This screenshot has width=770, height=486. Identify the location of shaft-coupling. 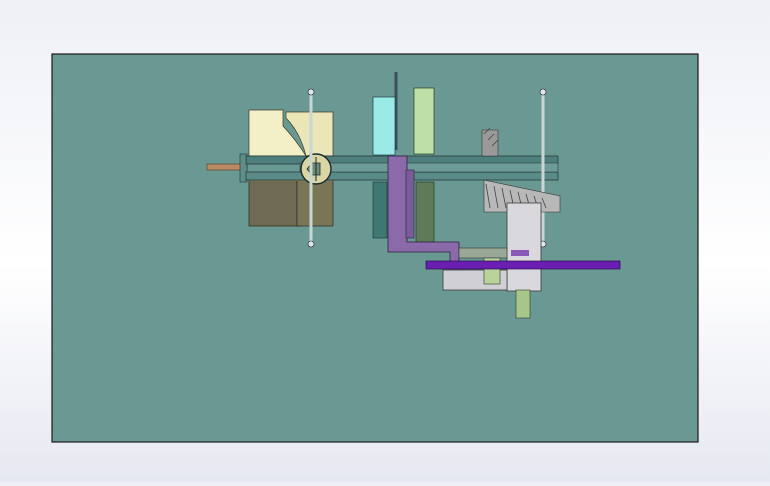
(316, 169).